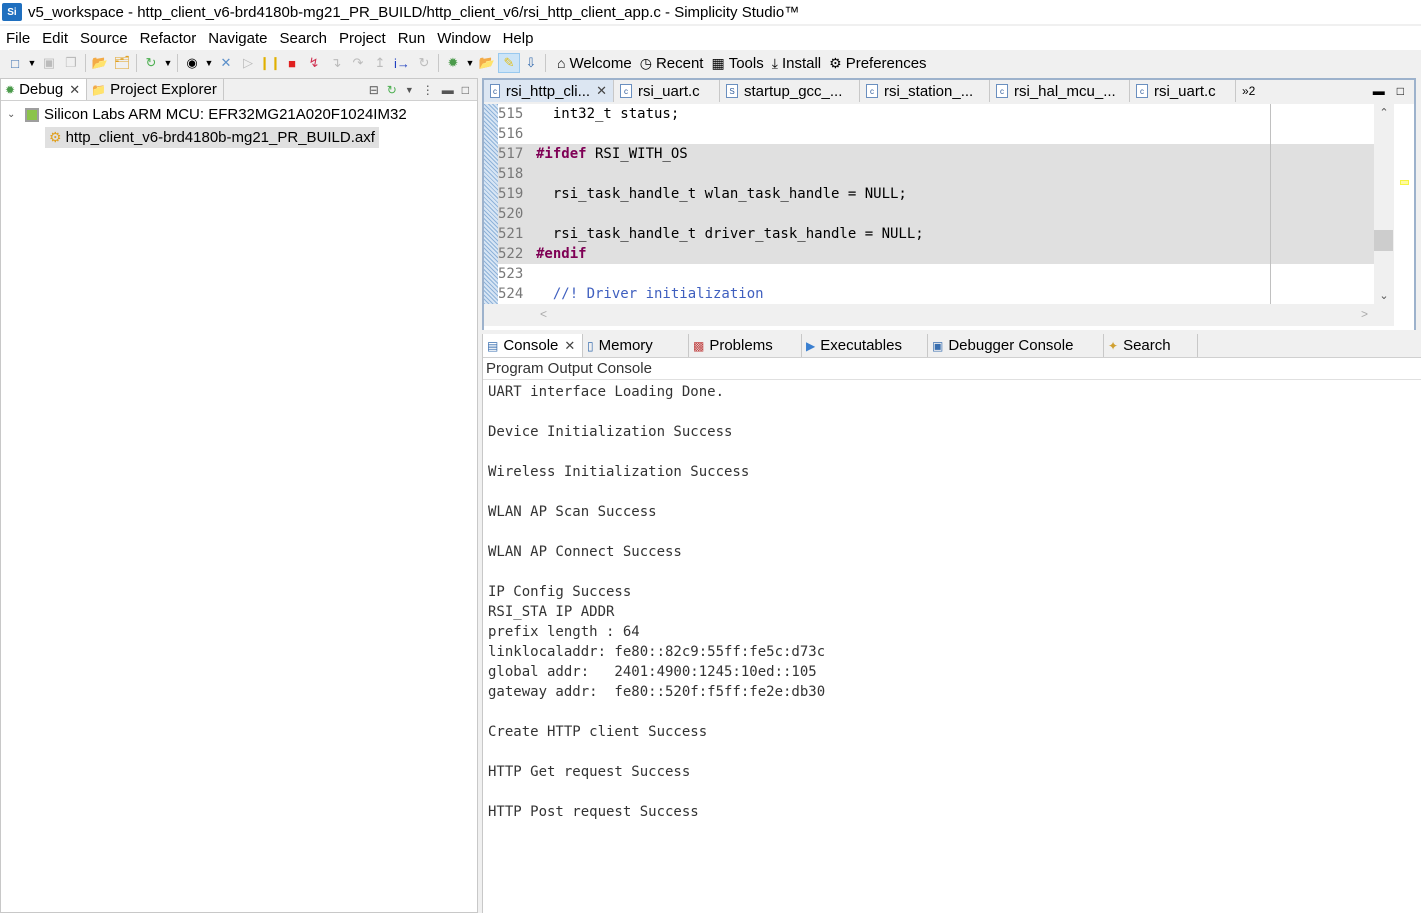  I want to click on restart-icon: ↻, so click(151, 63).